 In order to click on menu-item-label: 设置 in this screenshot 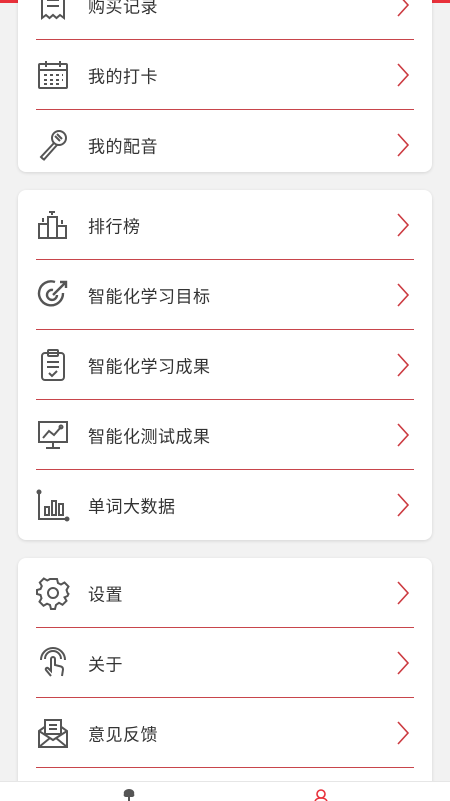, I will do `click(105, 595)`.